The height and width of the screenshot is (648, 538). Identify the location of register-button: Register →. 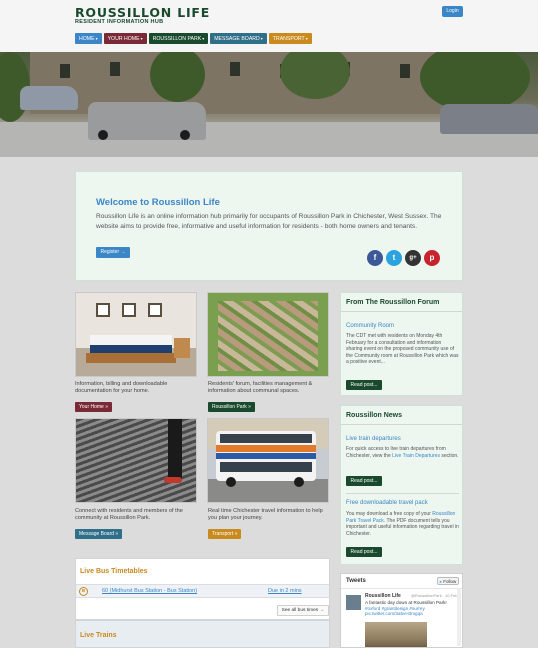
(113, 252).